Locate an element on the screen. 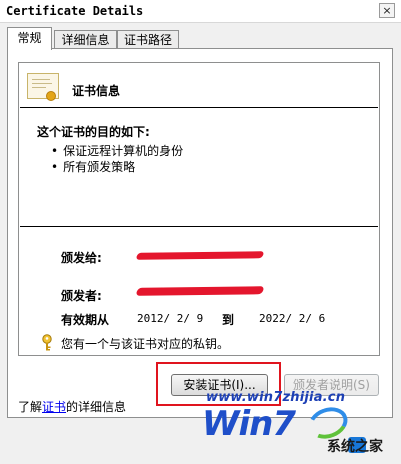  valid-to-value: 2022/ 2/ 6 is located at coordinates (292, 318).